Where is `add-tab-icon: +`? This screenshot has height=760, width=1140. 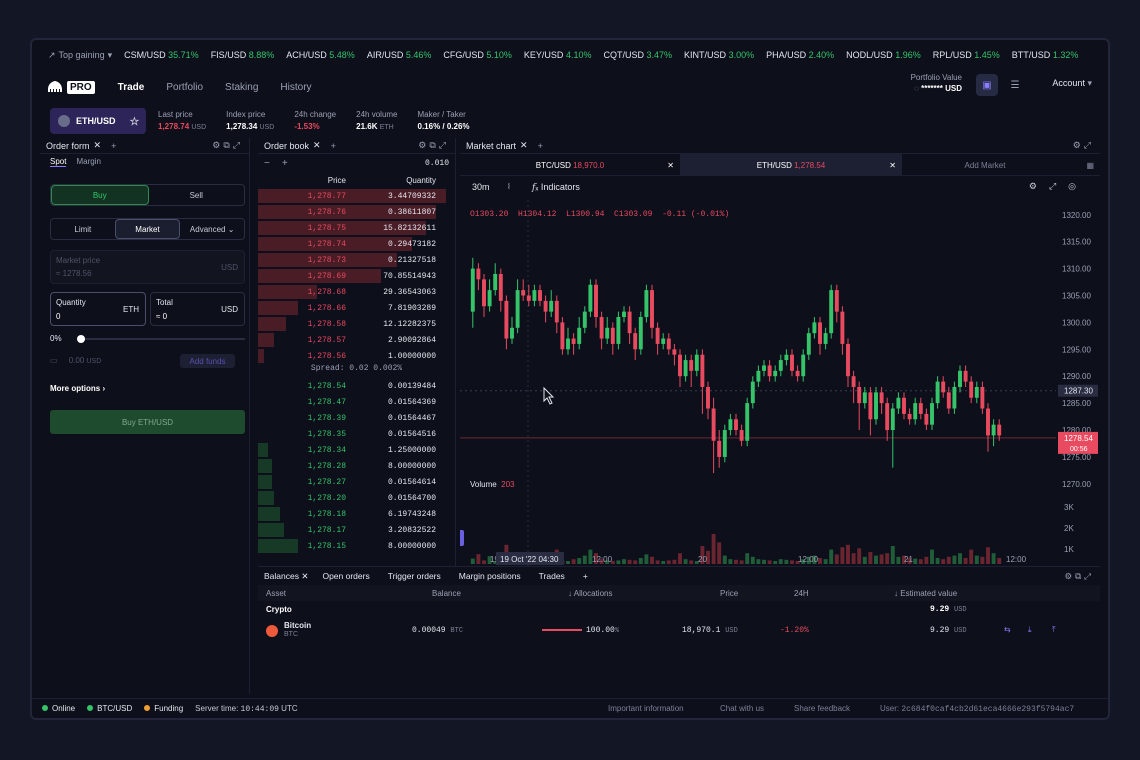
add-tab-icon: + is located at coordinates (585, 576).